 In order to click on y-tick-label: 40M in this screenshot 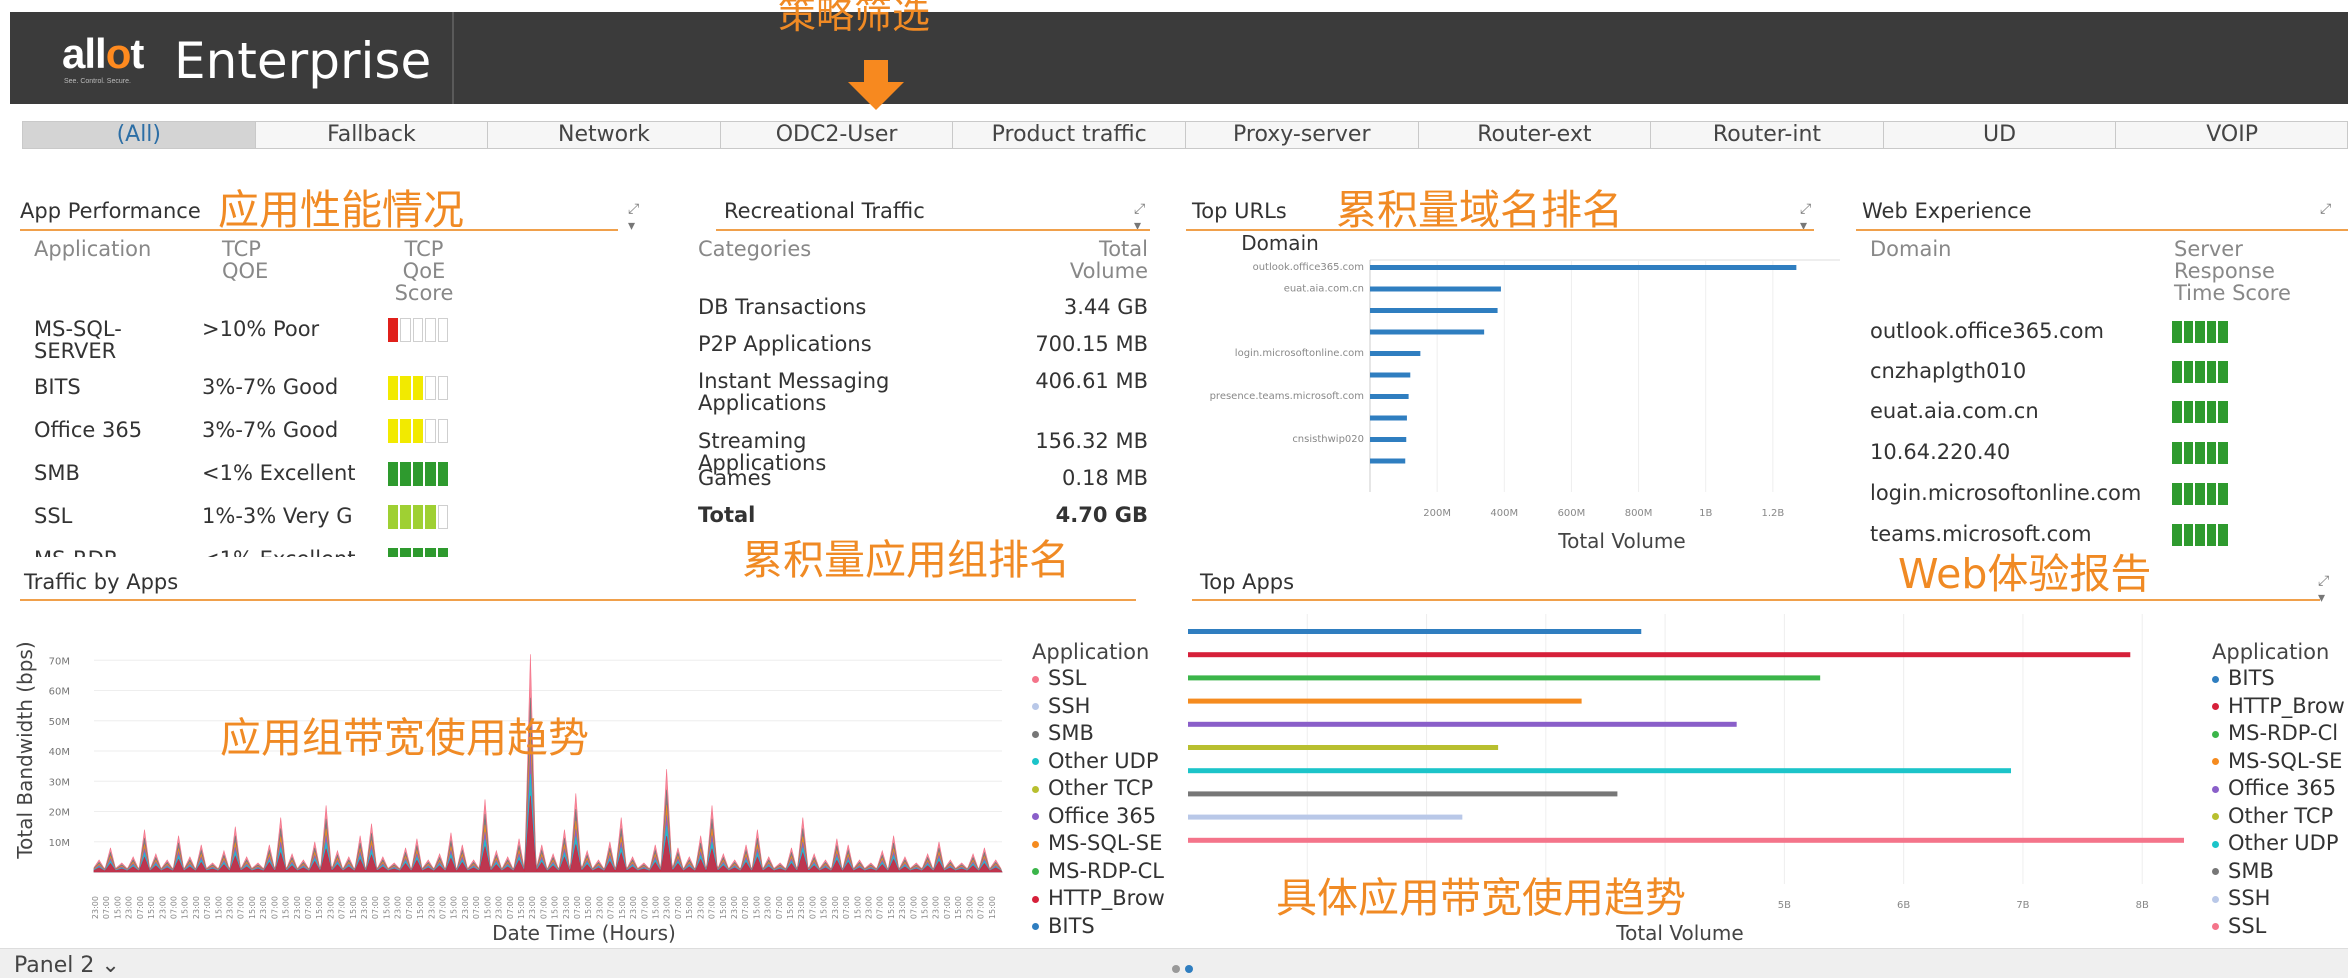, I will do `click(59, 752)`.